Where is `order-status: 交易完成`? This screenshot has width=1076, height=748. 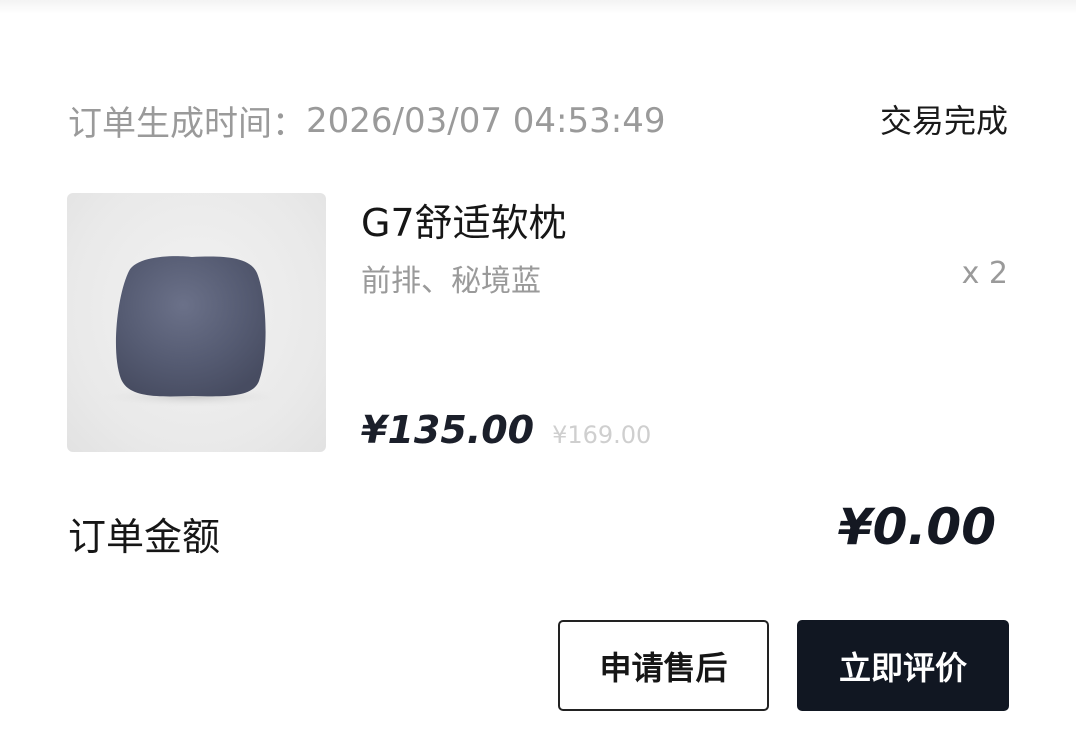
order-status: 交易完成 is located at coordinates (943, 121).